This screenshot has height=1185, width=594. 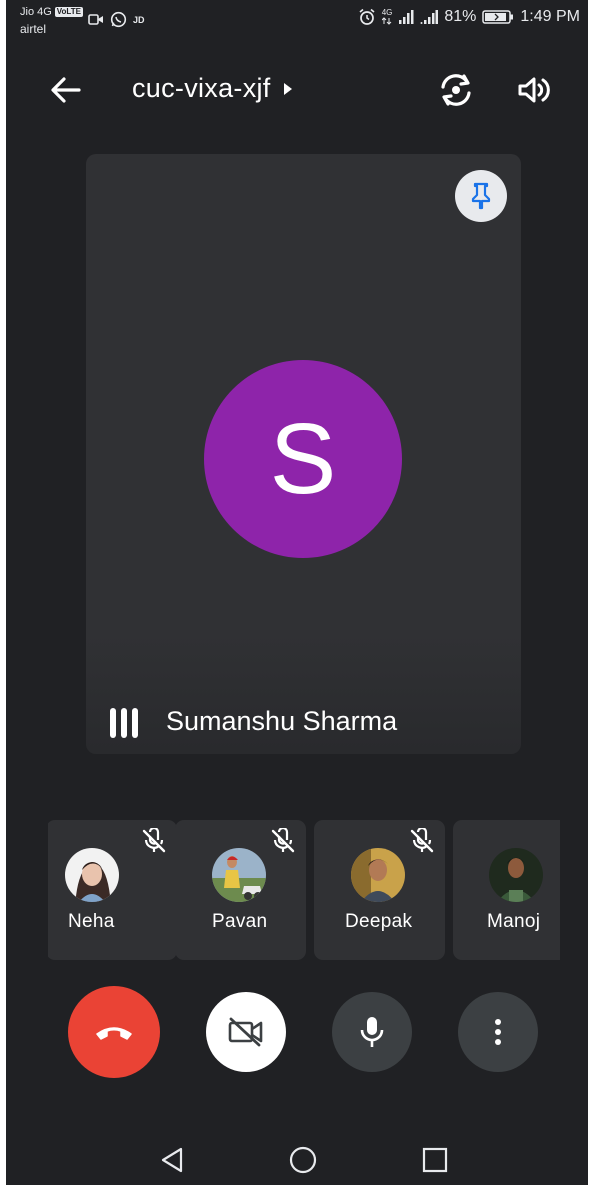 I want to click on phone-hangup-icon, so click(x=114, y=1033).